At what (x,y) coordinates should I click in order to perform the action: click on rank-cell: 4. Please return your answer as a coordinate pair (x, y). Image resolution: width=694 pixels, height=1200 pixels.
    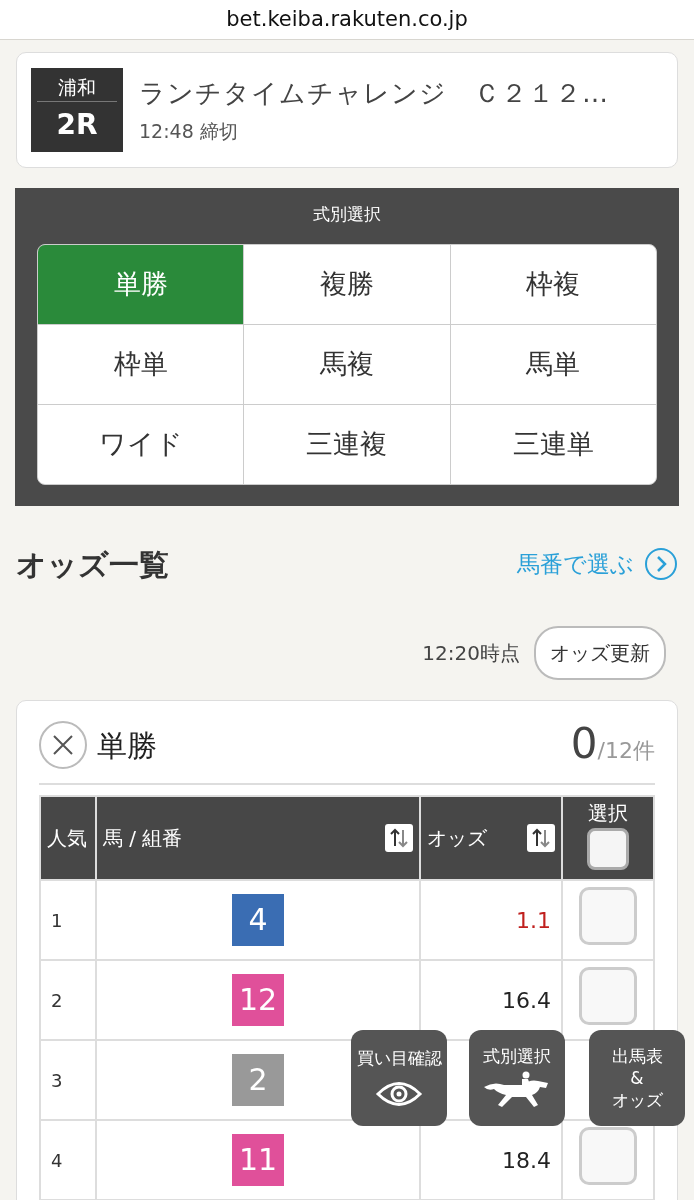
    Looking at the image, I should click on (68, 1160).